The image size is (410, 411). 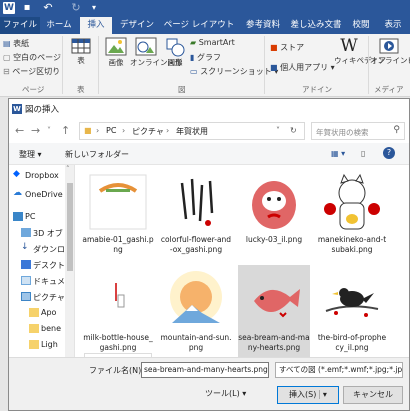 What do you see at coordinates (209, 154) in the screenshot?
I see `command-bar: 整理 ▾ 新しいフォルダー ▦ ▾ ▯ ?` at bounding box center [209, 154].